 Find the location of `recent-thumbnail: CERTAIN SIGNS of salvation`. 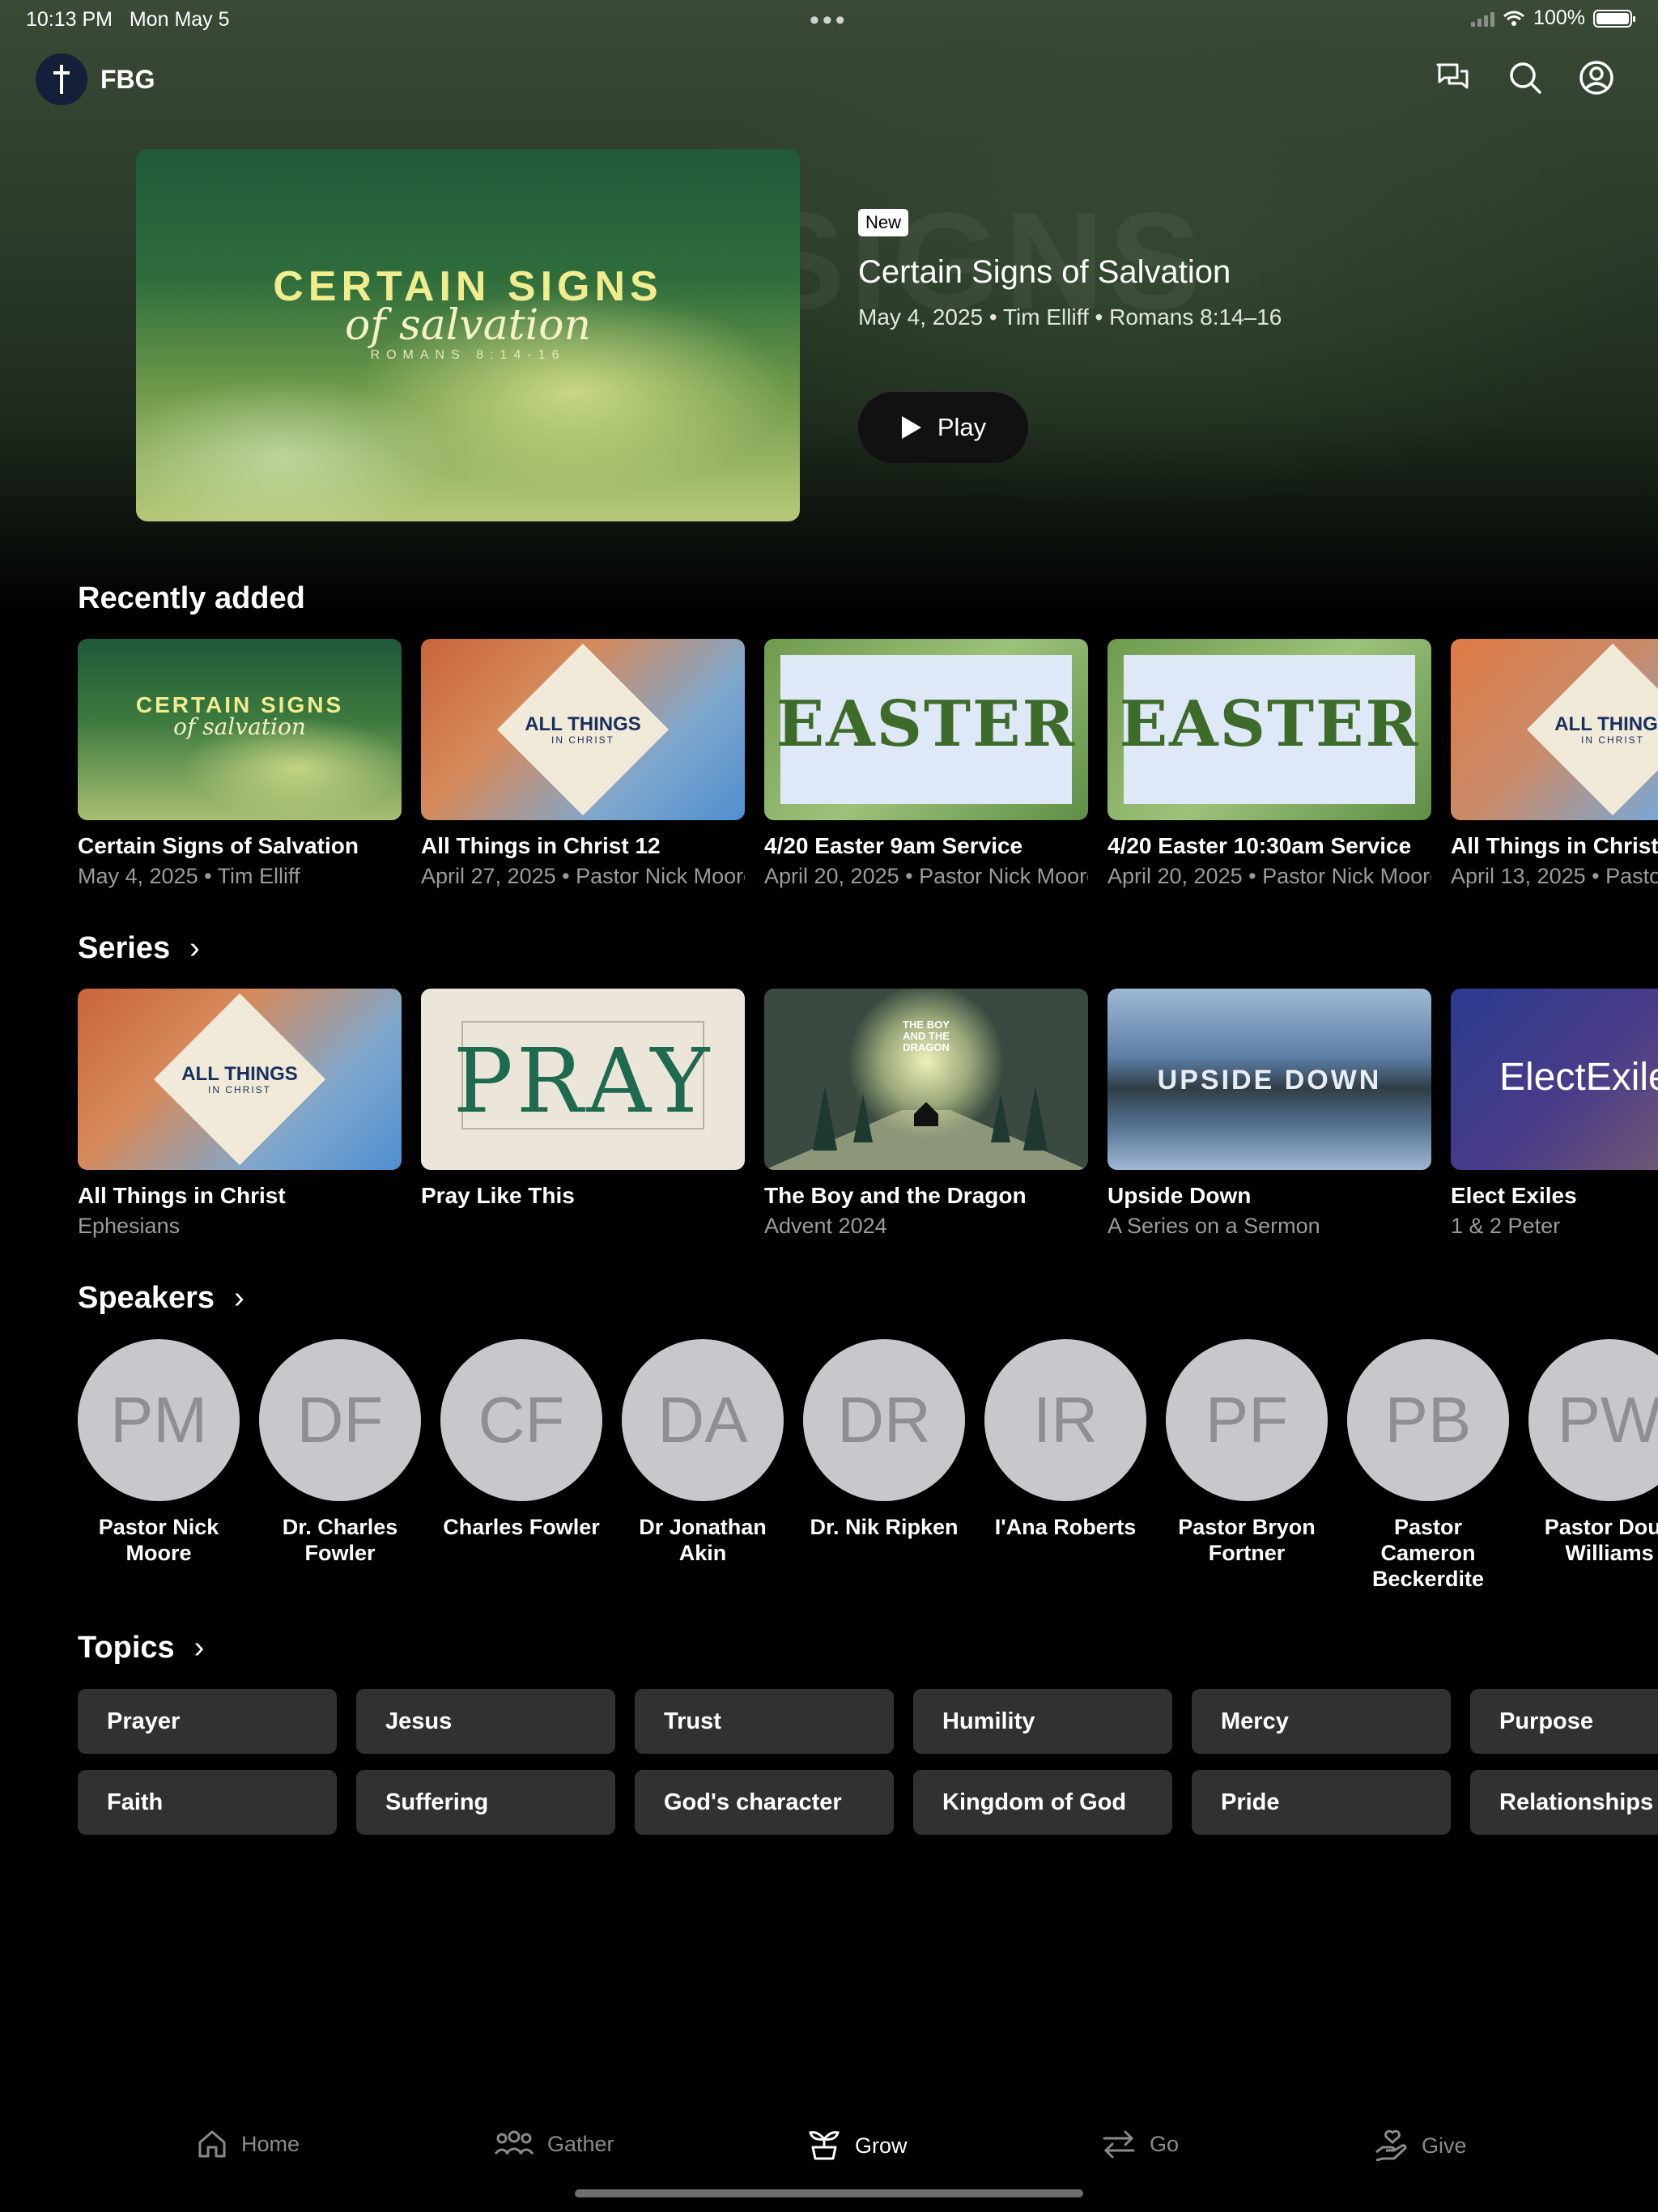

recent-thumbnail: CERTAIN SIGNS of salvation is located at coordinates (240, 730).